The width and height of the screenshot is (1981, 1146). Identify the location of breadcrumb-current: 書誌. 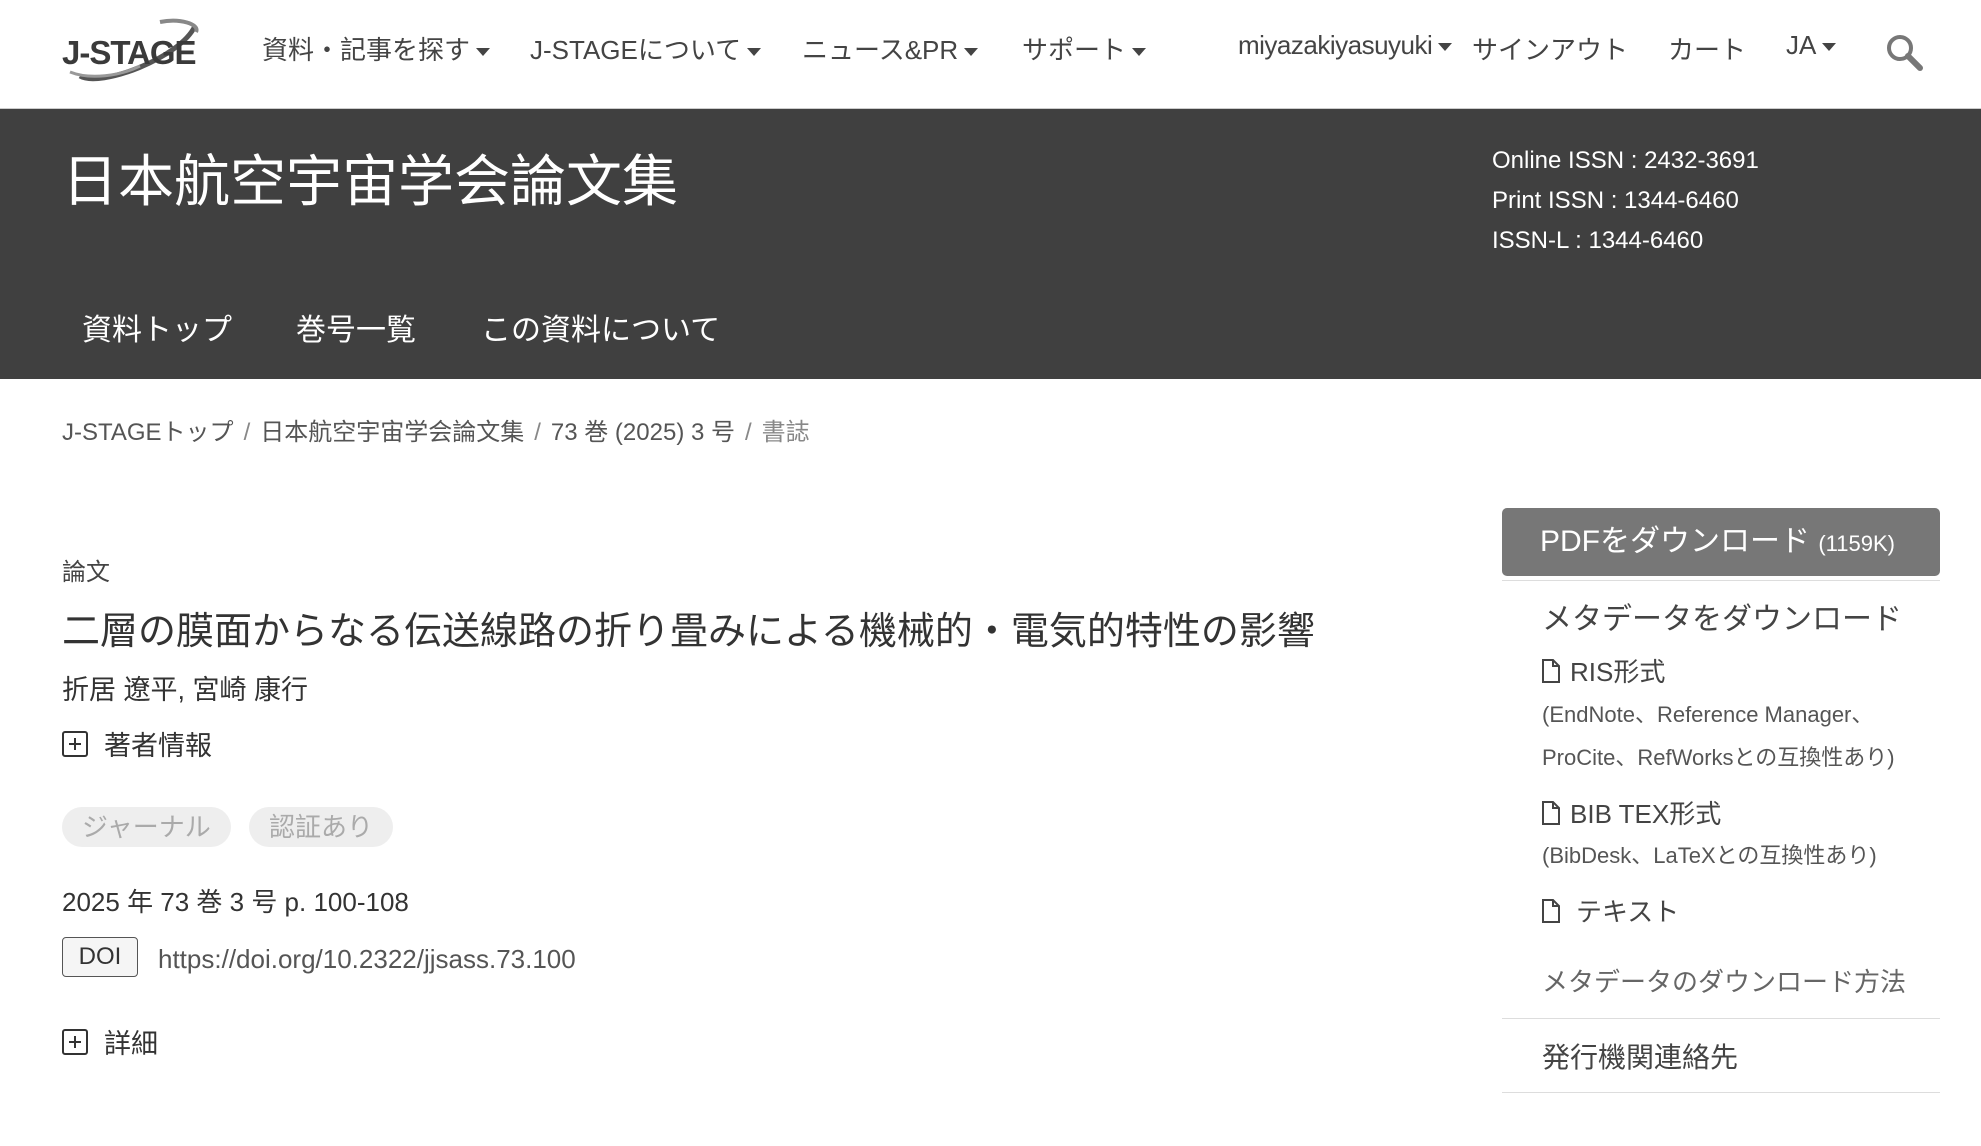
(785, 432).